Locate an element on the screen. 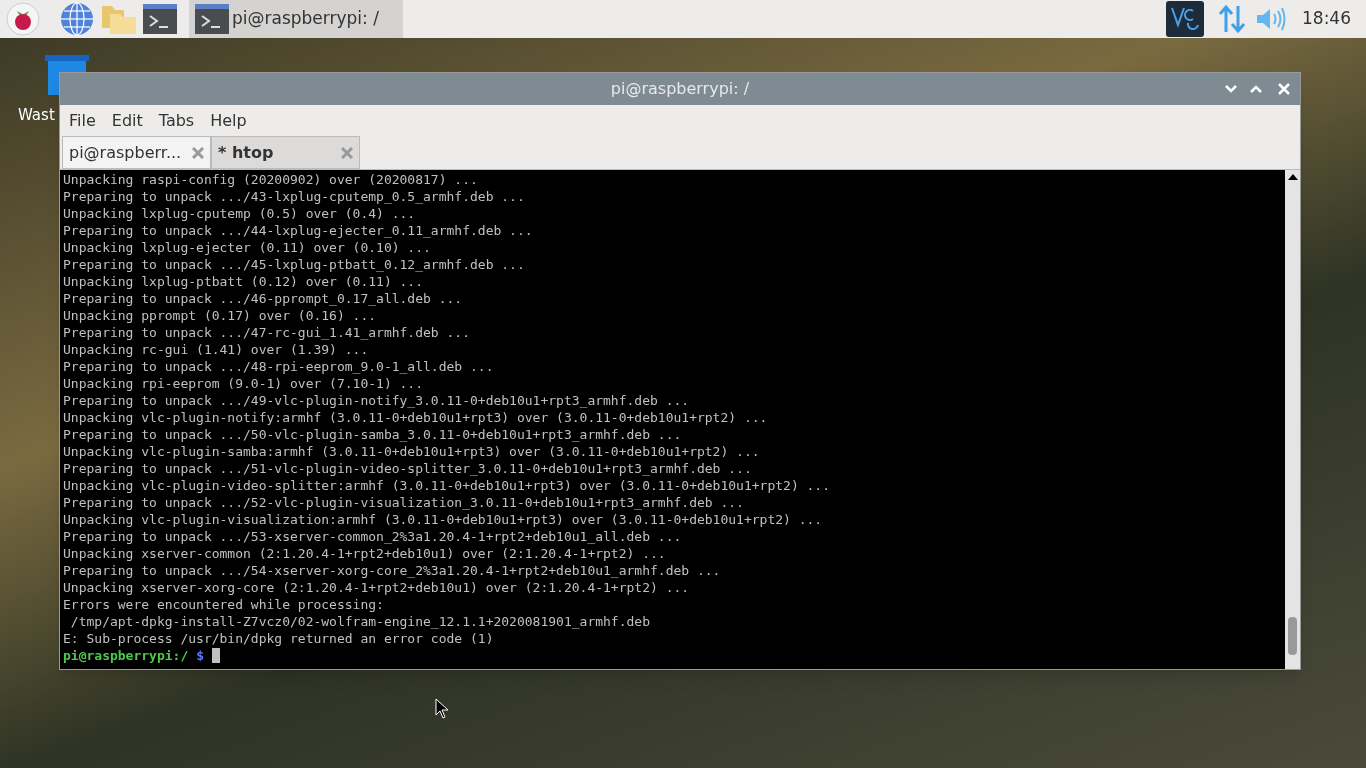 This screenshot has height=768, width=1366. menu-item: Edit is located at coordinates (127, 120).